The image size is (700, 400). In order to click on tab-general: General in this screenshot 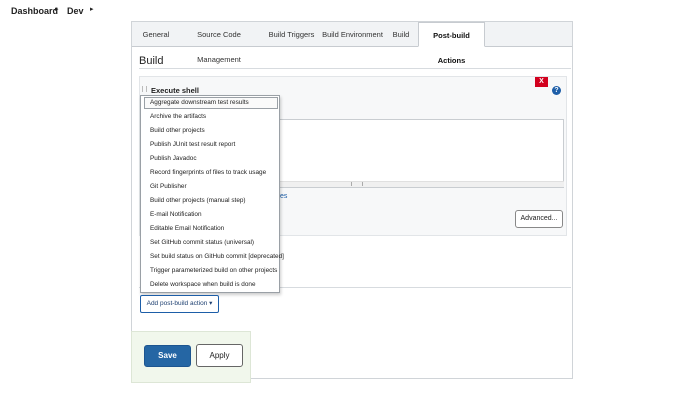, I will do `click(156, 34)`.